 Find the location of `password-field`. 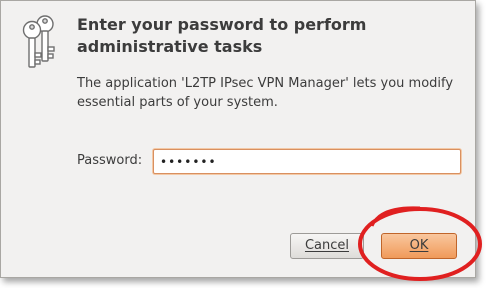

password-field is located at coordinates (307, 161).